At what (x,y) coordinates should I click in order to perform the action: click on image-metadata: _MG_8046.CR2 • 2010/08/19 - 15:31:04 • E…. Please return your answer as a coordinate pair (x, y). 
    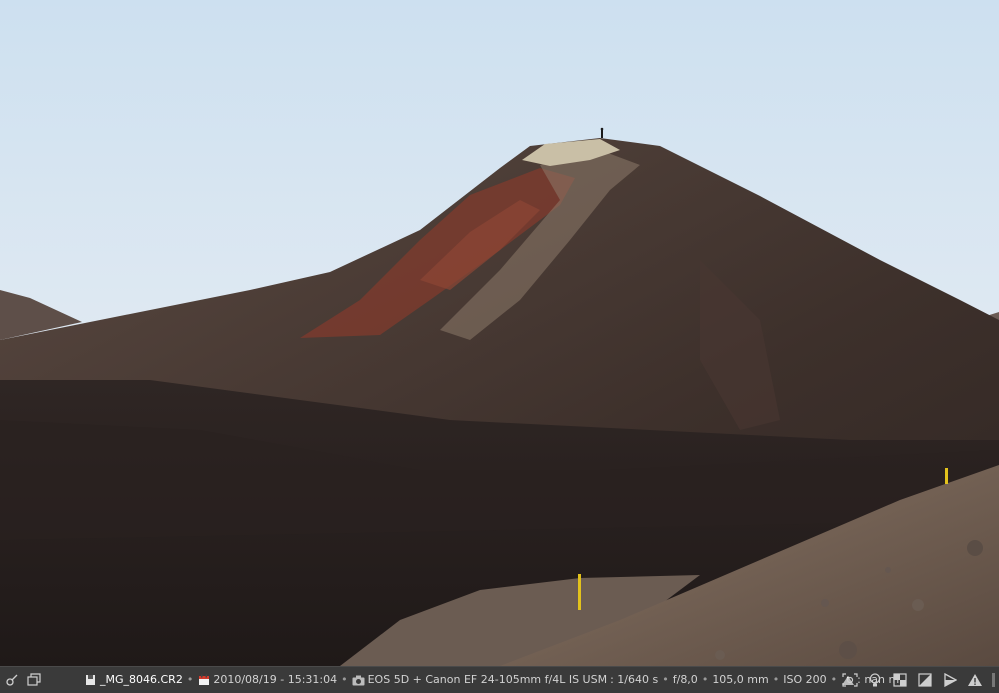
    Looking at the image, I should click on (491, 680).